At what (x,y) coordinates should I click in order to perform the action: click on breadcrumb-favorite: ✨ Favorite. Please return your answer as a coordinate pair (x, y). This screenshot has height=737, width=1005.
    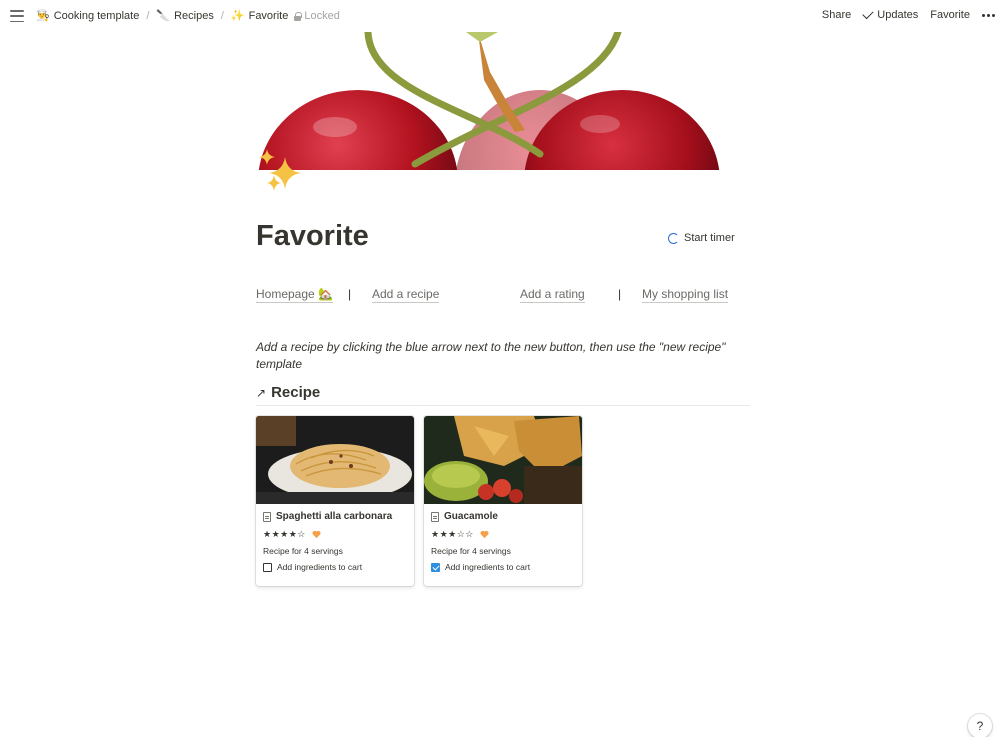
    Looking at the image, I should click on (259, 16).